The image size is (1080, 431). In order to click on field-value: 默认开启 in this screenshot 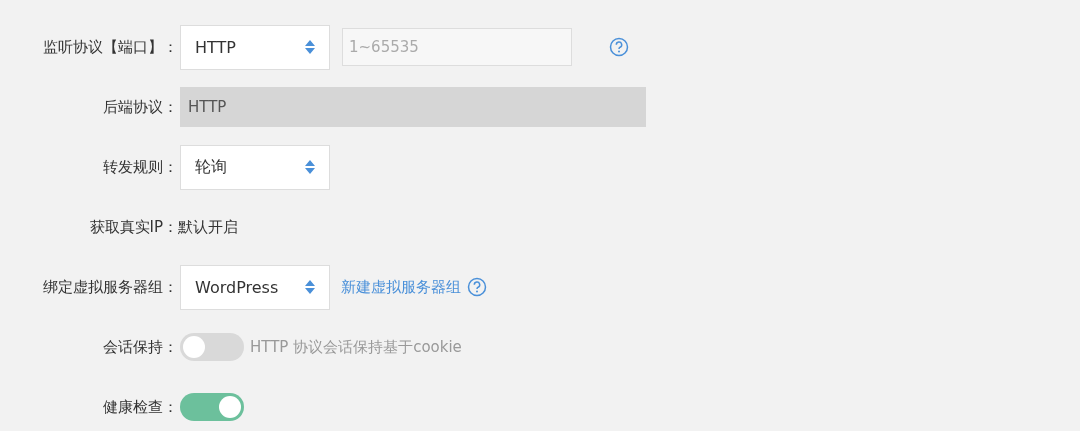, I will do `click(208, 227)`.